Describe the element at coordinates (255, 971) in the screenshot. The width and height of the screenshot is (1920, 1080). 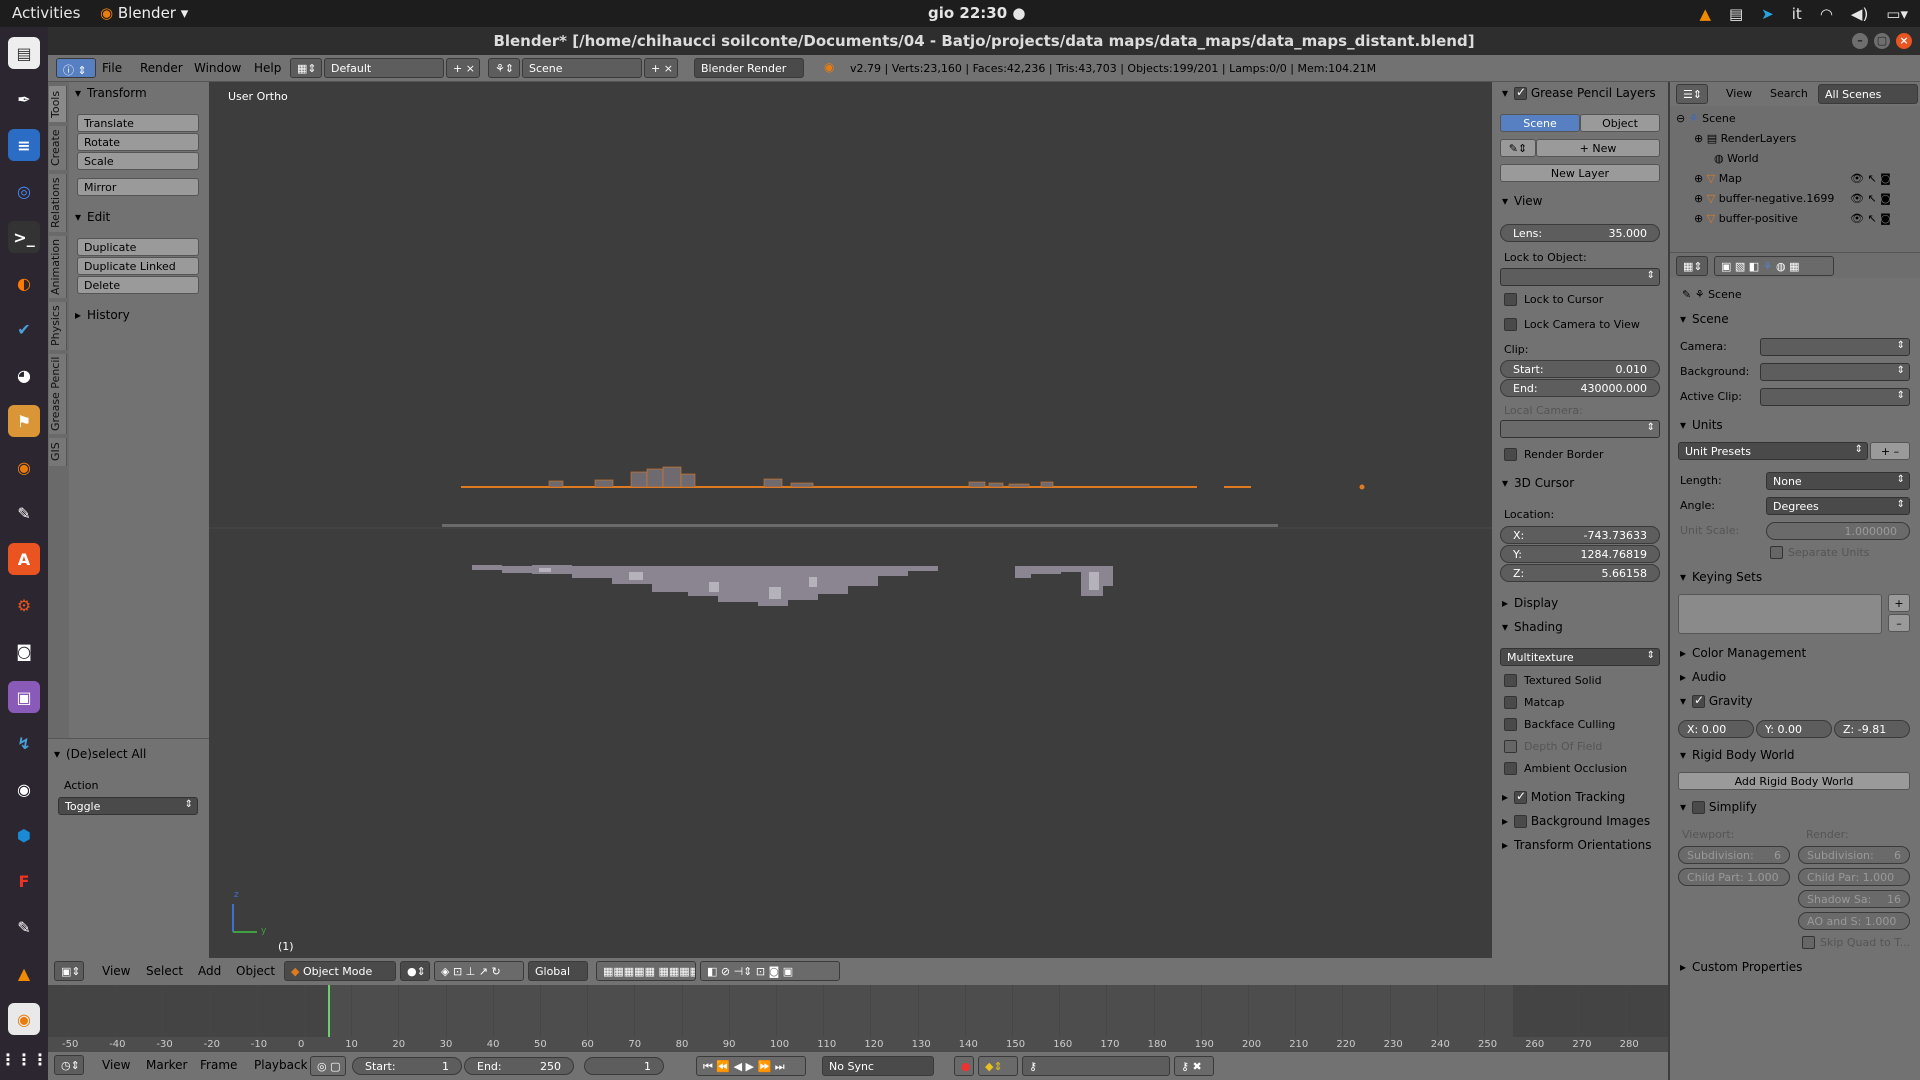
I see `vp-menu-object: Object` at that location.